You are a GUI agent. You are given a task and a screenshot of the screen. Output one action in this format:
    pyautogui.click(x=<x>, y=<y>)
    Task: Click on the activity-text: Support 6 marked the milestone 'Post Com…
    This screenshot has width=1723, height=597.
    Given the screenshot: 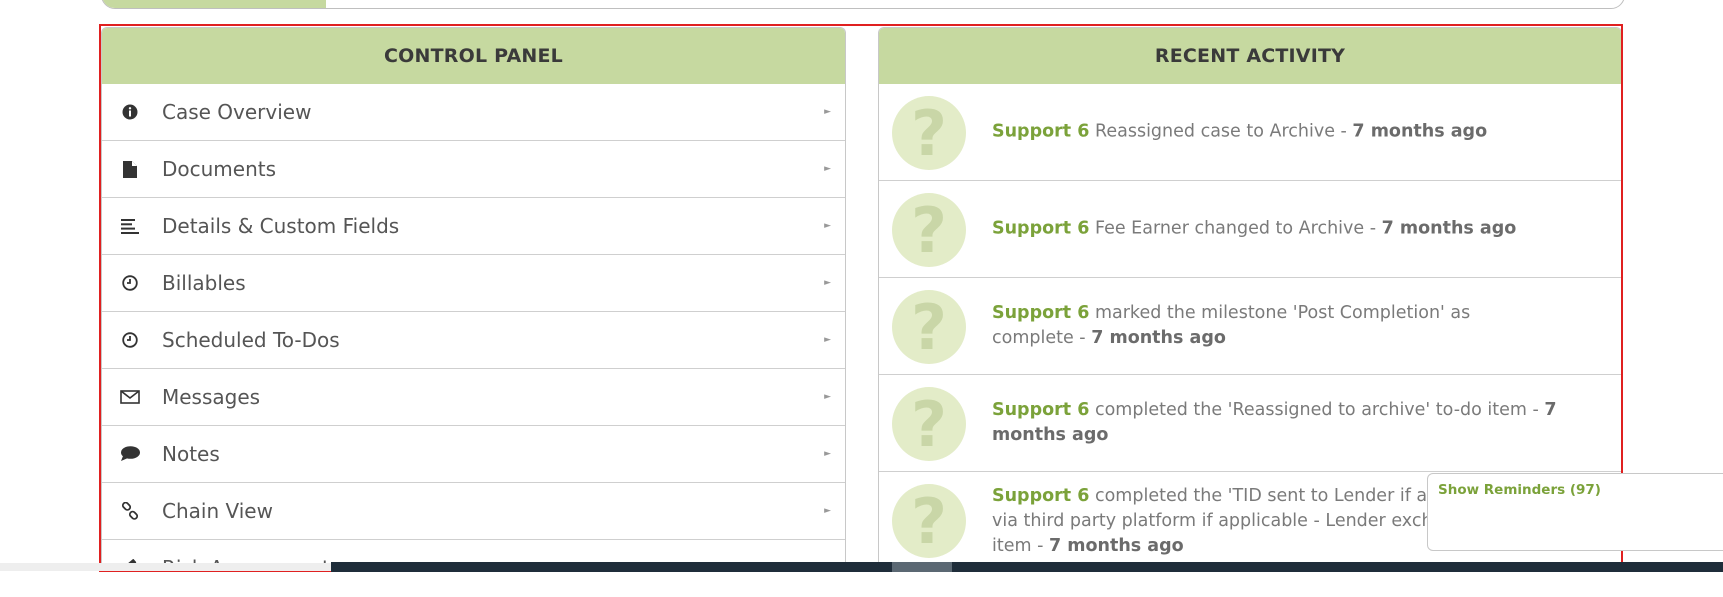 What is the action you would take?
    pyautogui.click(x=1256, y=326)
    